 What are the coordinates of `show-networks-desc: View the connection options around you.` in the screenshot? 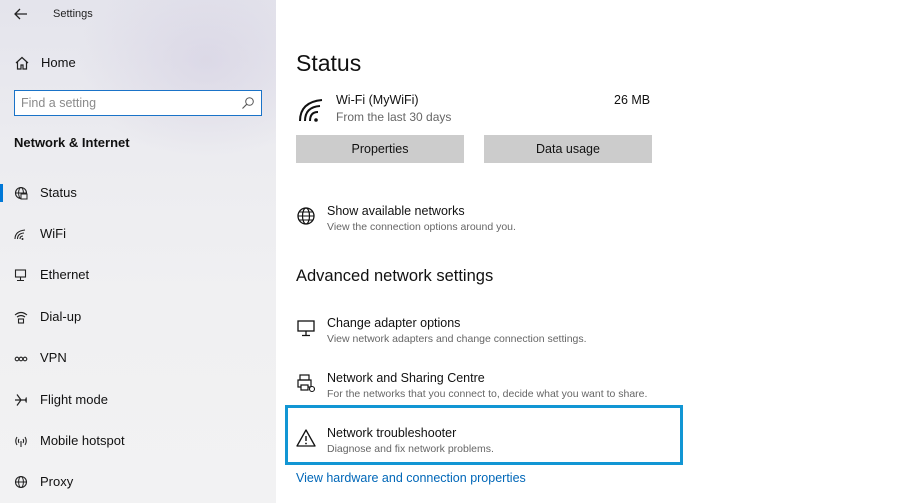 It's located at (421, 227).